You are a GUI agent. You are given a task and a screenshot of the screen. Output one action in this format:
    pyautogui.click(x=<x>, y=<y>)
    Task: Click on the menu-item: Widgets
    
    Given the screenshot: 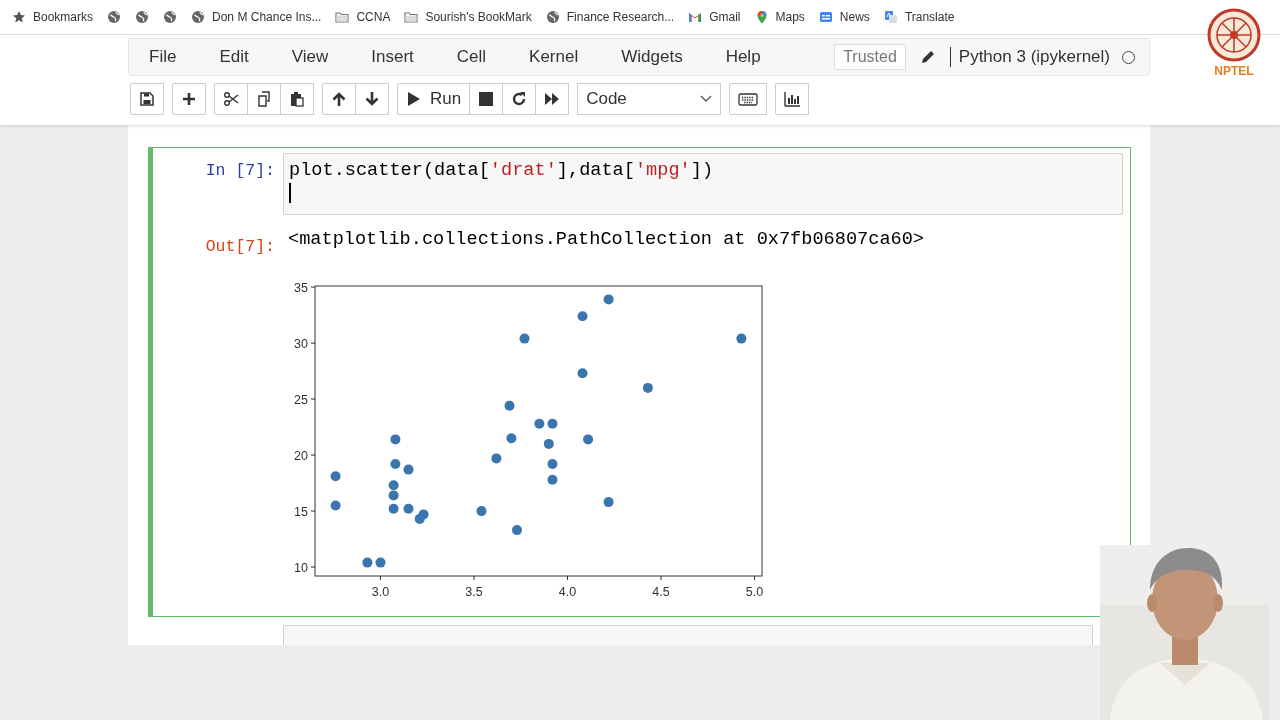 What is the action you would take?
    pyautogui.click(x=652, y=57)
    